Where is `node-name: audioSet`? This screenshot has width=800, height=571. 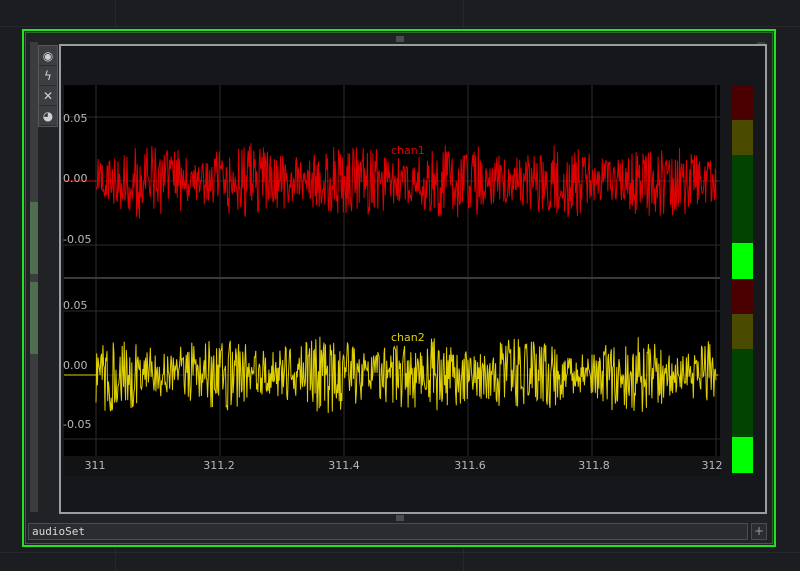
node-name: audioSet is located at coordinates (58, 531).